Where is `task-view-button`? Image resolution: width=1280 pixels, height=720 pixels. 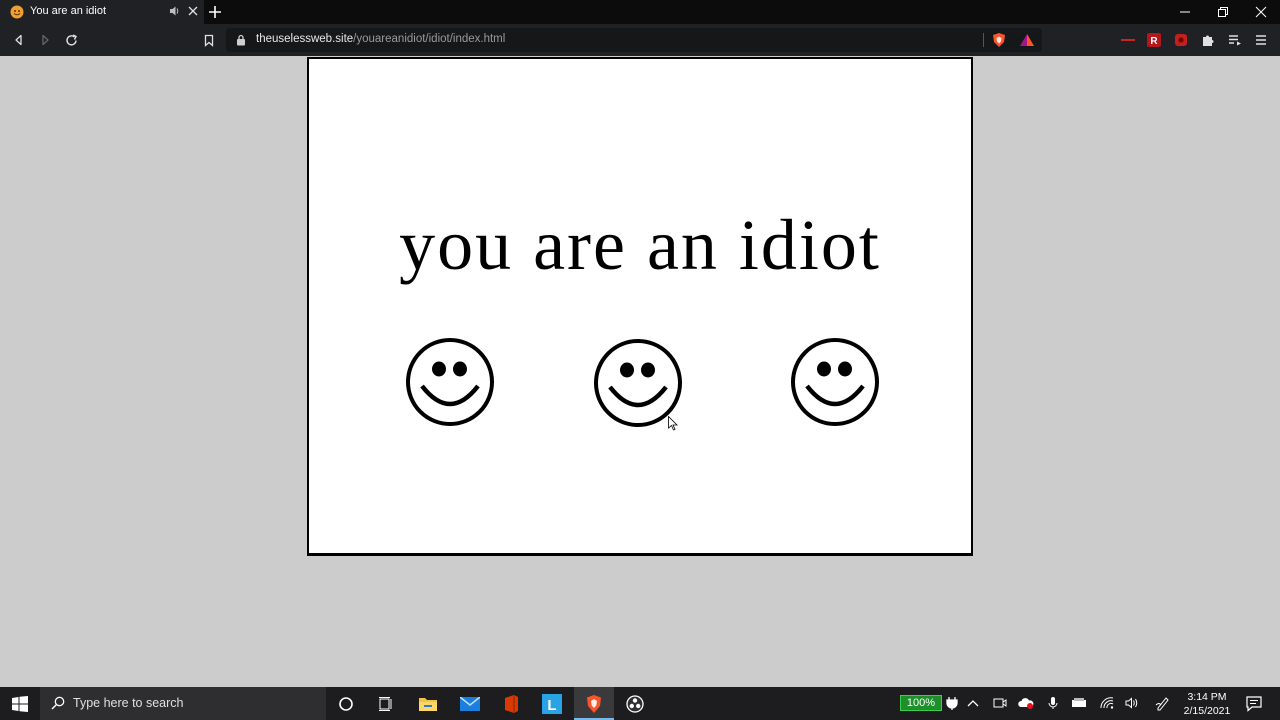
task-view-button is located at coordinates (386, 703).